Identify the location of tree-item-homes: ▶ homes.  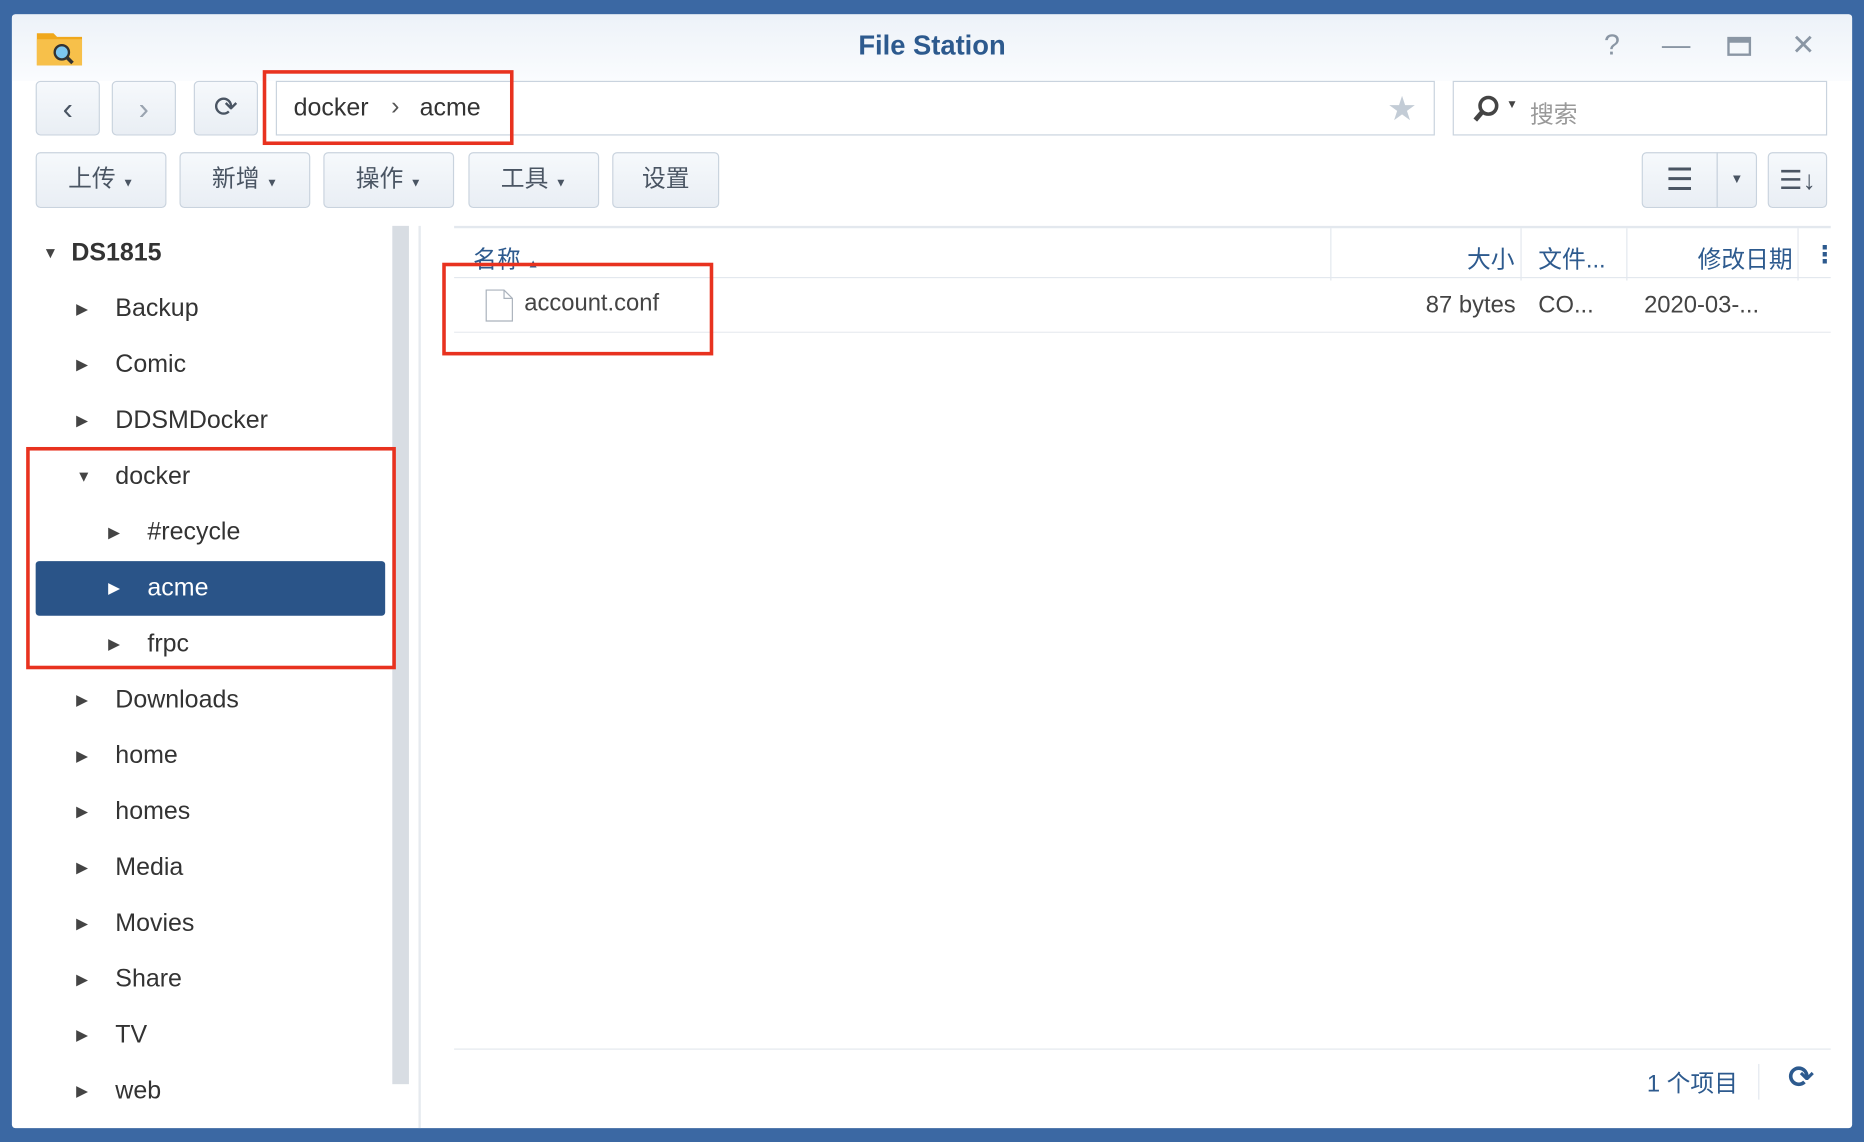
(211, 812).